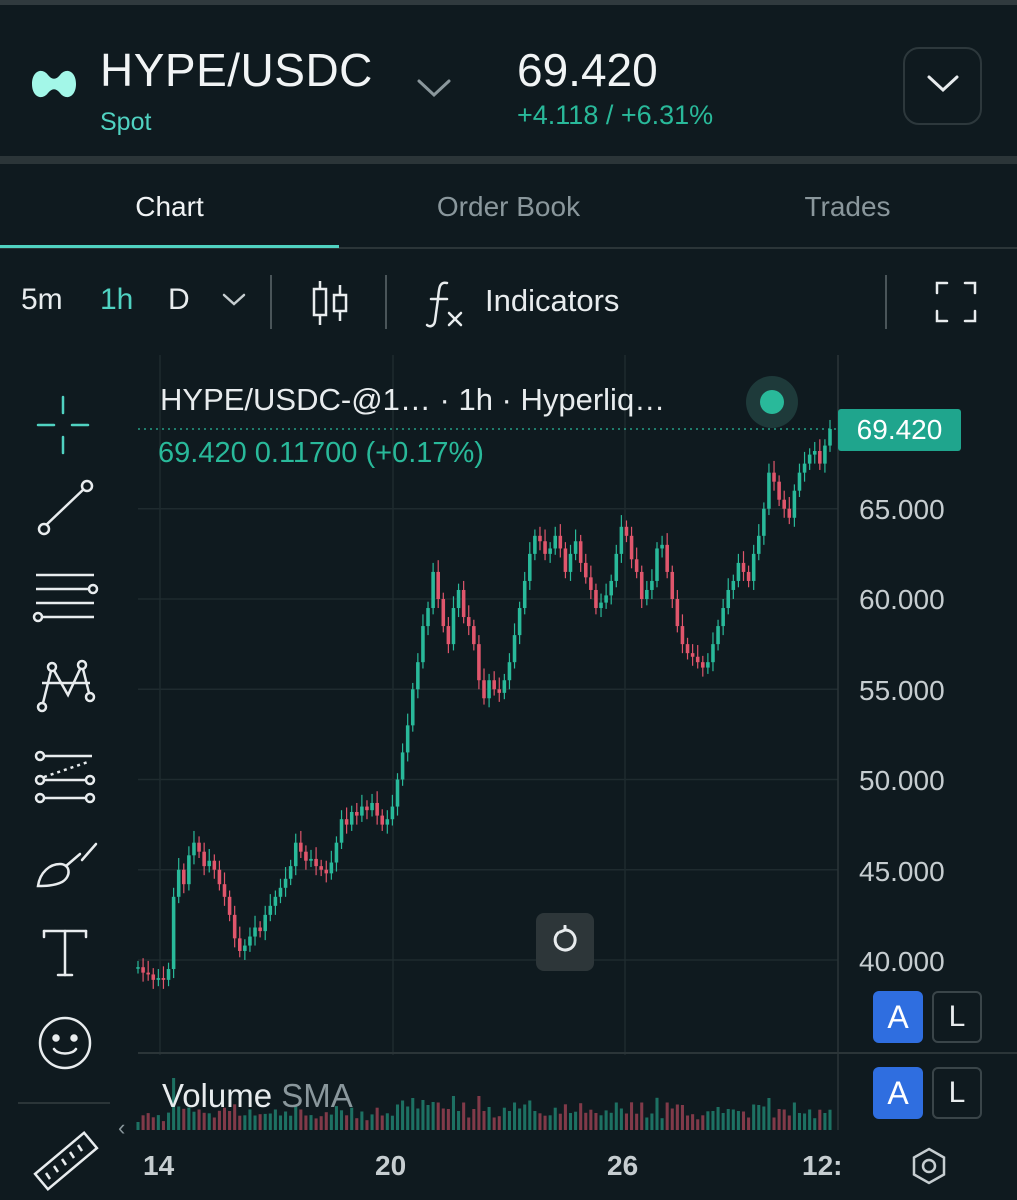 The image size is (1017, 1200). Describe the element at coordinates (623, 1165) in the screenshot. I see `x-axis-label: 26` at that location.